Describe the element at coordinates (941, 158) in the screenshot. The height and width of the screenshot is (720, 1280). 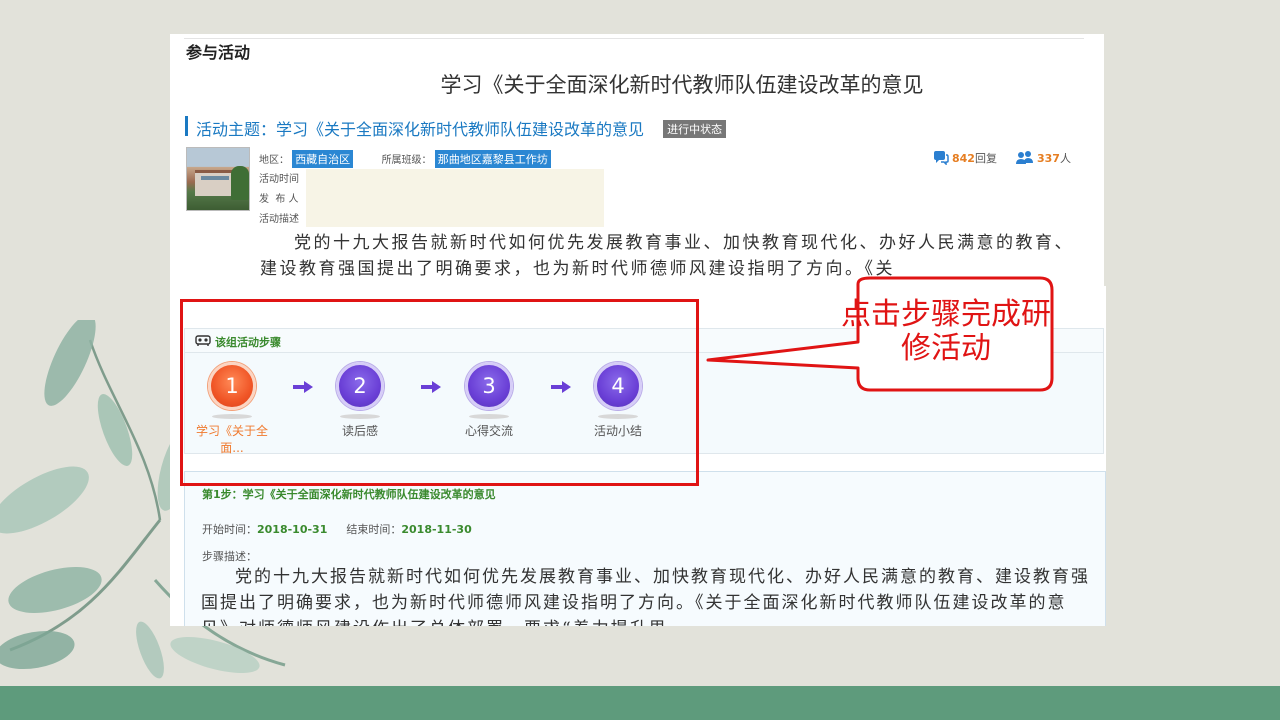
I see `replies-icon` at that location.